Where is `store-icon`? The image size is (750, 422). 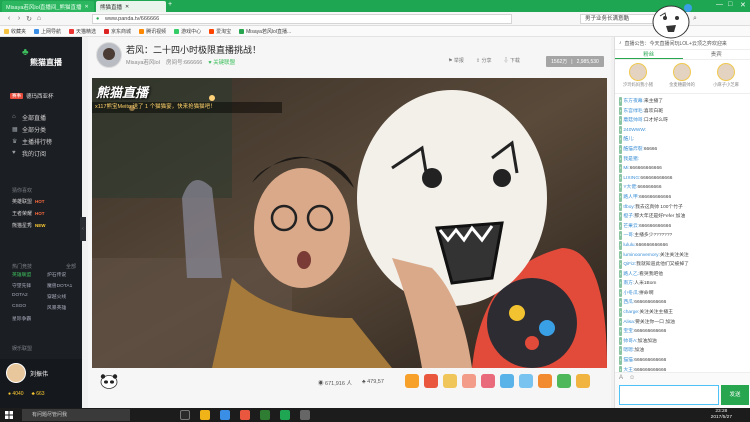
store-icon is located at coordinates (245, 415).